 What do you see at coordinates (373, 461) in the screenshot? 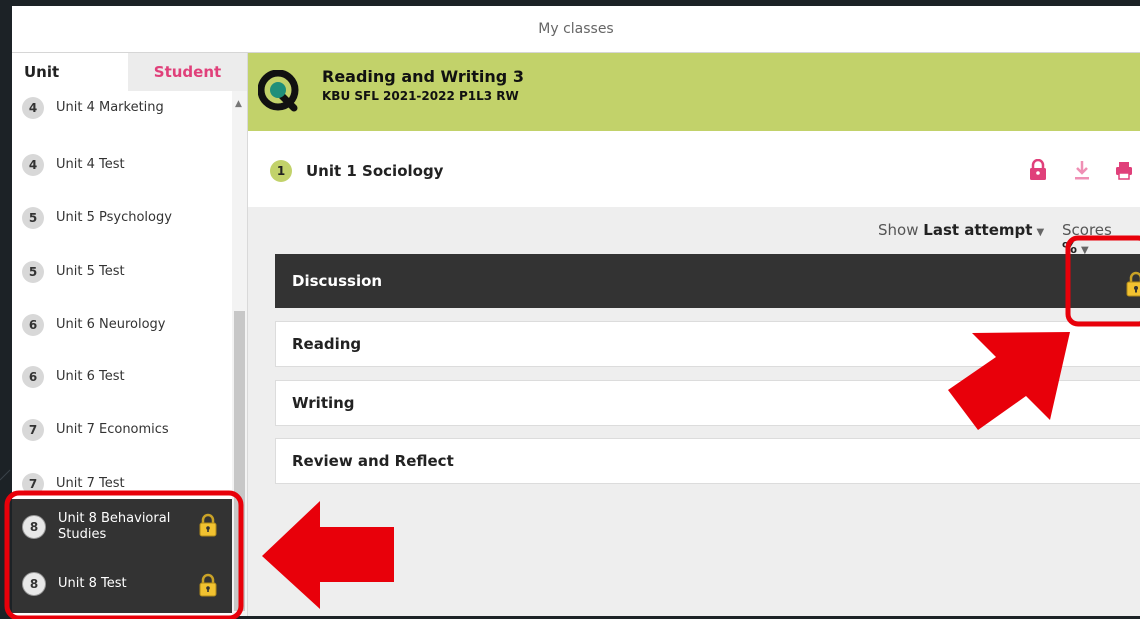
I see `section-label: Review and Reflect` at bounding box center [373, 461].